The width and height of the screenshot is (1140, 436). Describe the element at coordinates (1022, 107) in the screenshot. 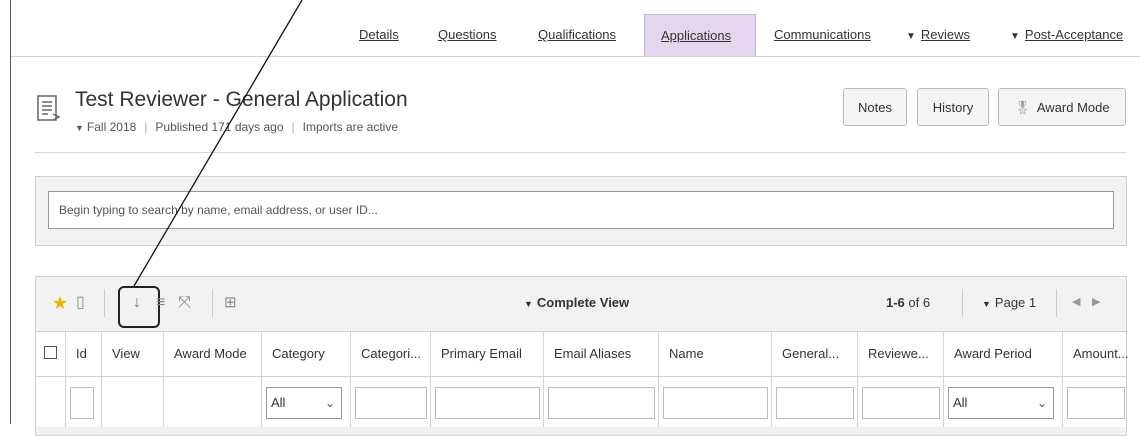

I see `award-ribbon-icon: 🎖` at that location.